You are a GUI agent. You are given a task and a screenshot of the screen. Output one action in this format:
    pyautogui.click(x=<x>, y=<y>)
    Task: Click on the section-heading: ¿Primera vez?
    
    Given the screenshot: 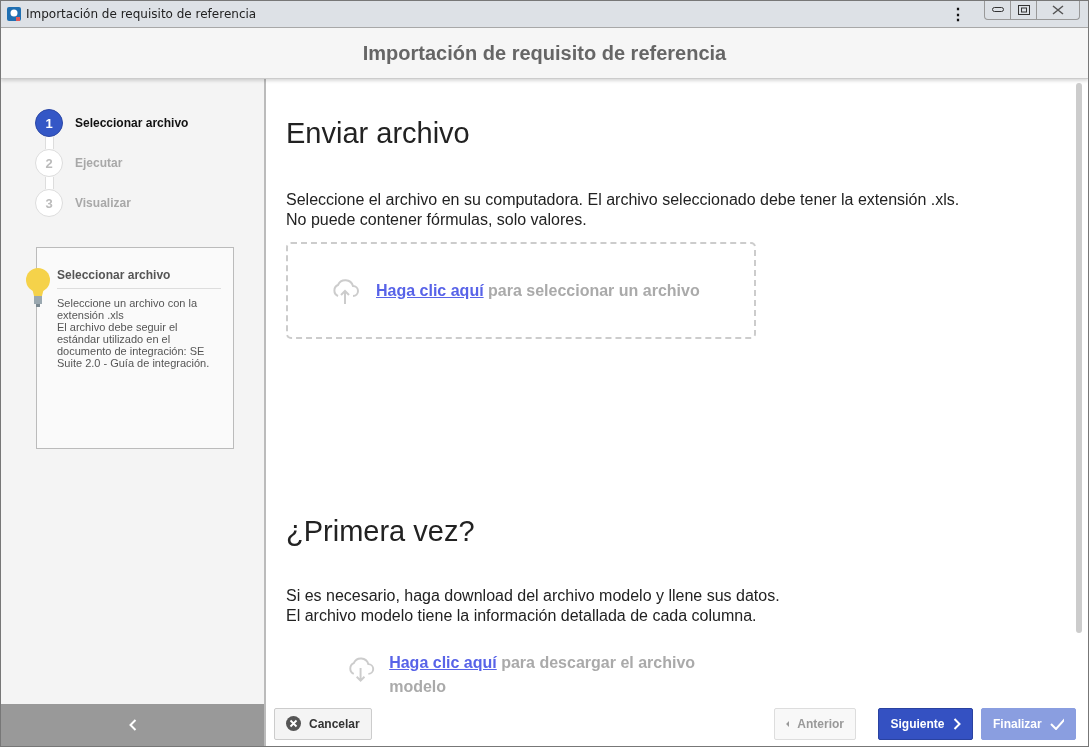 What is the action you would take?
    pyautogui.click(x=381, y=531)
    